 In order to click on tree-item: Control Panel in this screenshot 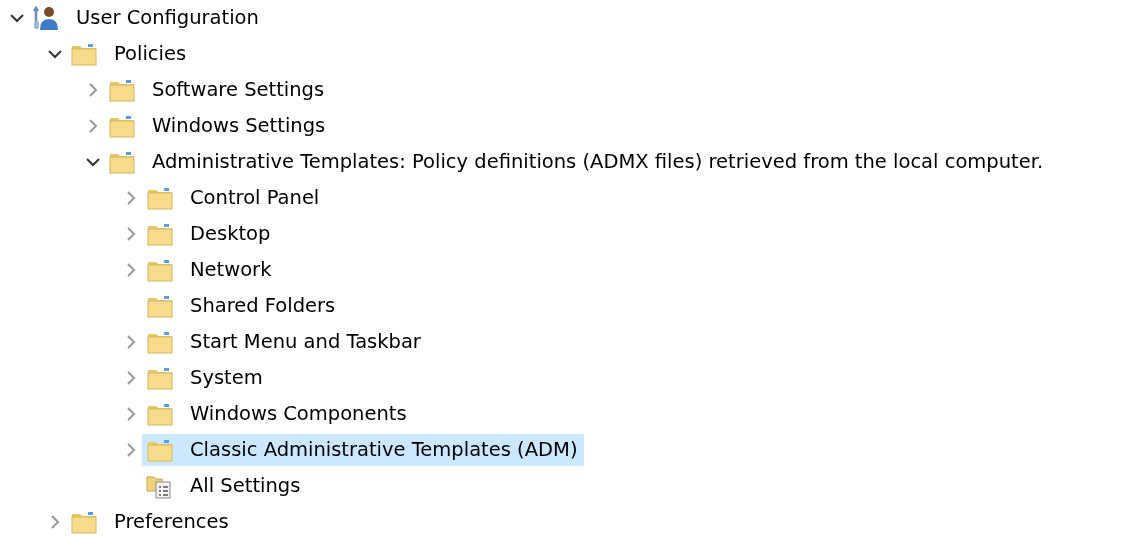, I will do `click(256, 198)`.